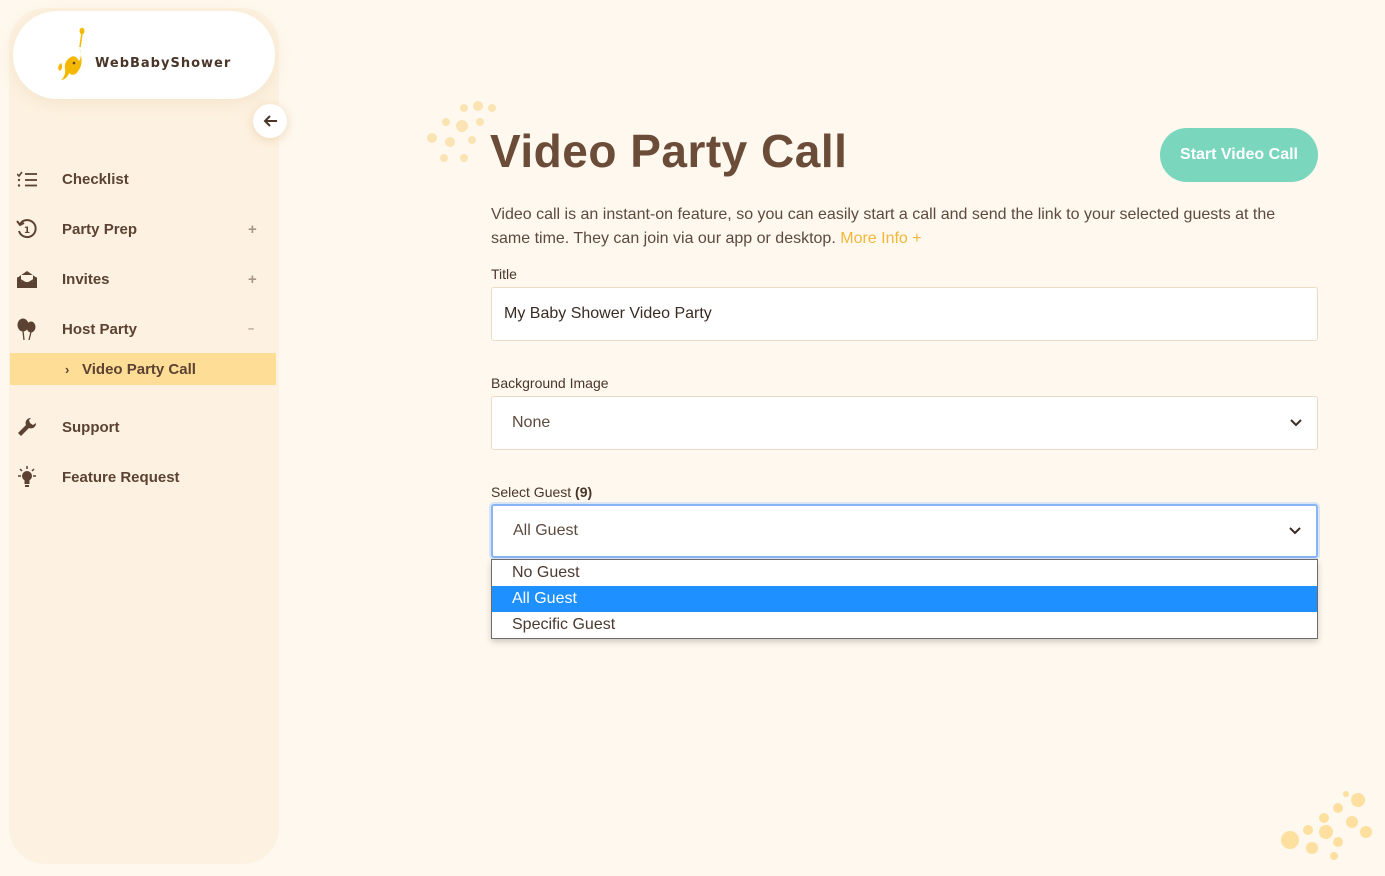 This screenshot has width=1385, height=876. Describe the element at coordinates (163, 63) in the screenshot. I see `logo-text: WebBabyShower` at that location.